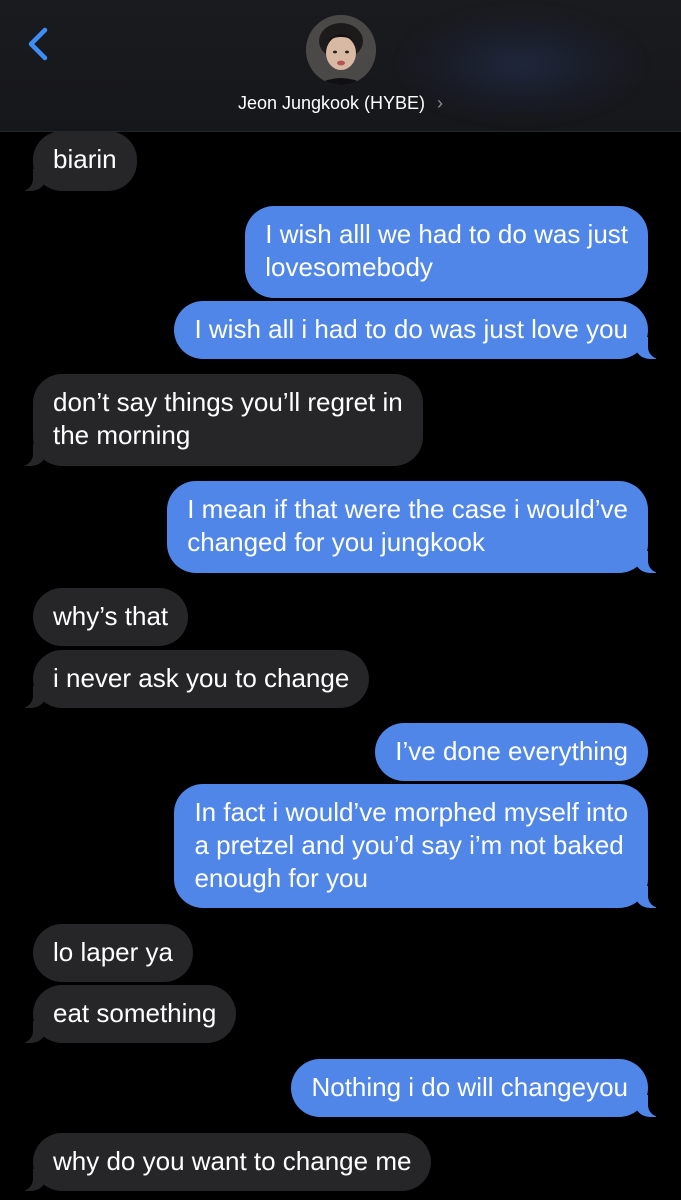 This screenshot has width=681, height=1200. I want to click on message-bubble-incoming: why’s that, so click(111, 617).